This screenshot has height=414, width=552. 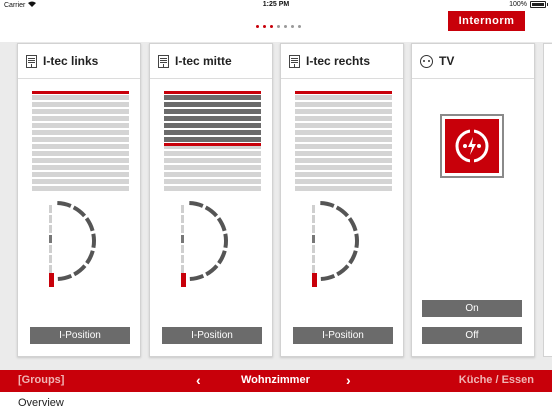 I want to click on power-socket-icon, so click(x=472, y=146).